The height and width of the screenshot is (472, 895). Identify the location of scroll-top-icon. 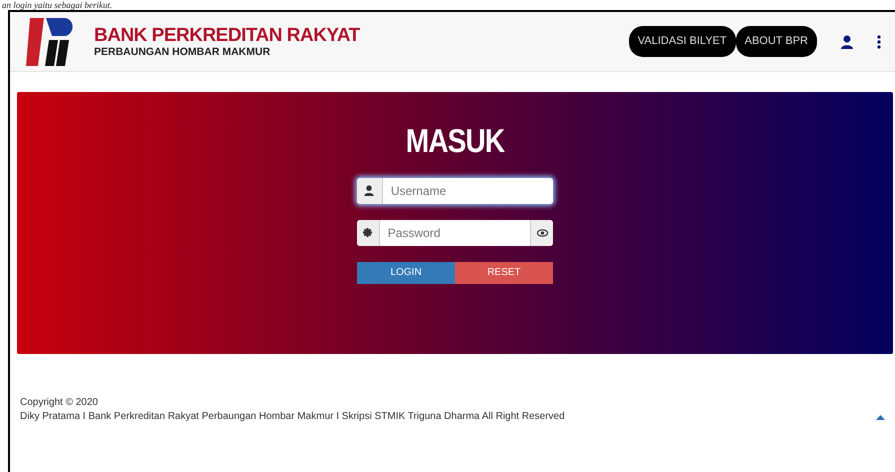
(880, 417).